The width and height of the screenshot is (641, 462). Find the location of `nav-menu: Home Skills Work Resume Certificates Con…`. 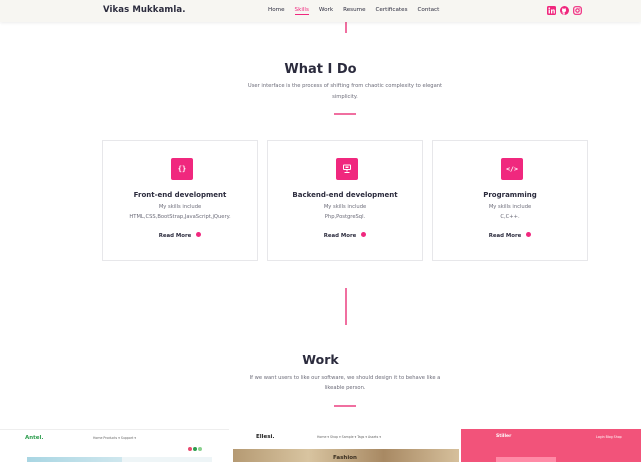

nav-menu: Home Skills Work Resume Certificates Con… is located at coordinates (358, 11).